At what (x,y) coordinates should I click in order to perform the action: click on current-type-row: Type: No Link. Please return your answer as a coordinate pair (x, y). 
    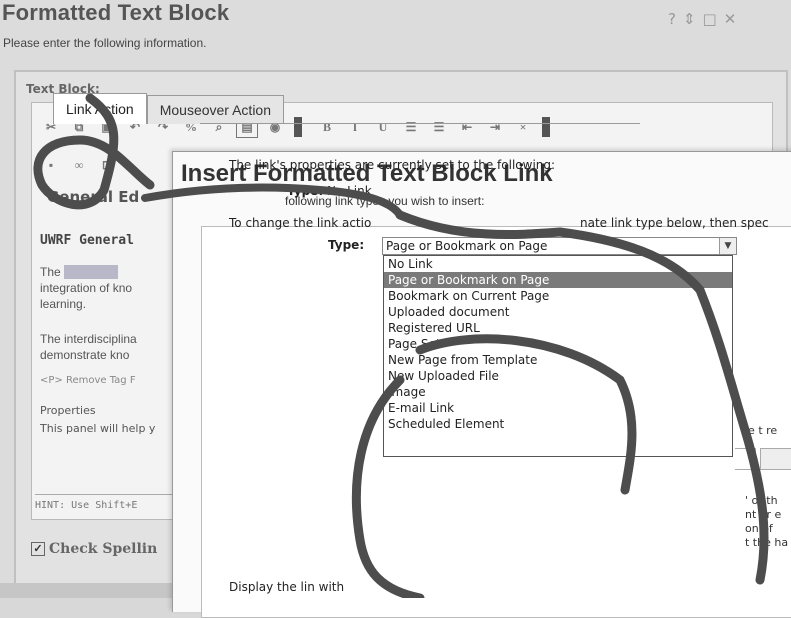
    Looking at the image, I should click on (329, 191).